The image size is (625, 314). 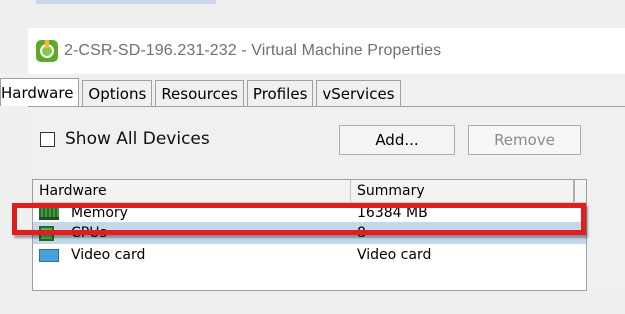 What do you see at coordinates (47, 139) in the screenshot?
I see `show-all-devices-checkbox` at bounding box center [47, 139].